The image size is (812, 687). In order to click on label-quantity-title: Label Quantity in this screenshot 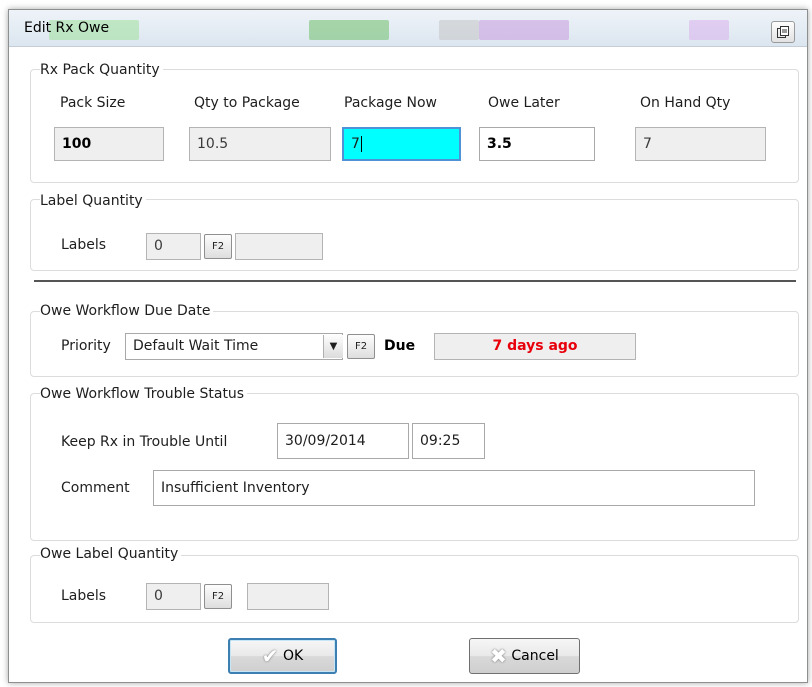, I will do `click(93, 201)`.